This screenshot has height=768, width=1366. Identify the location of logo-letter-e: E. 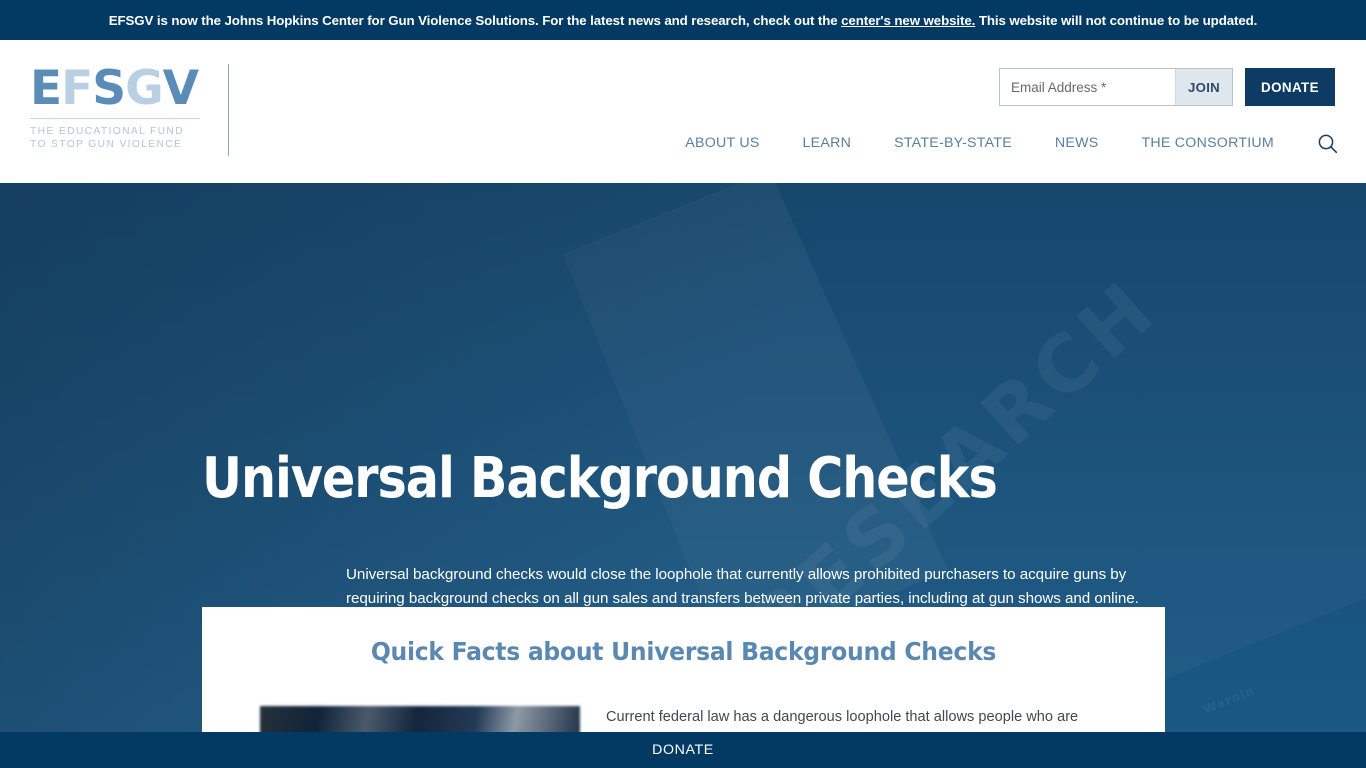
(46, 88).